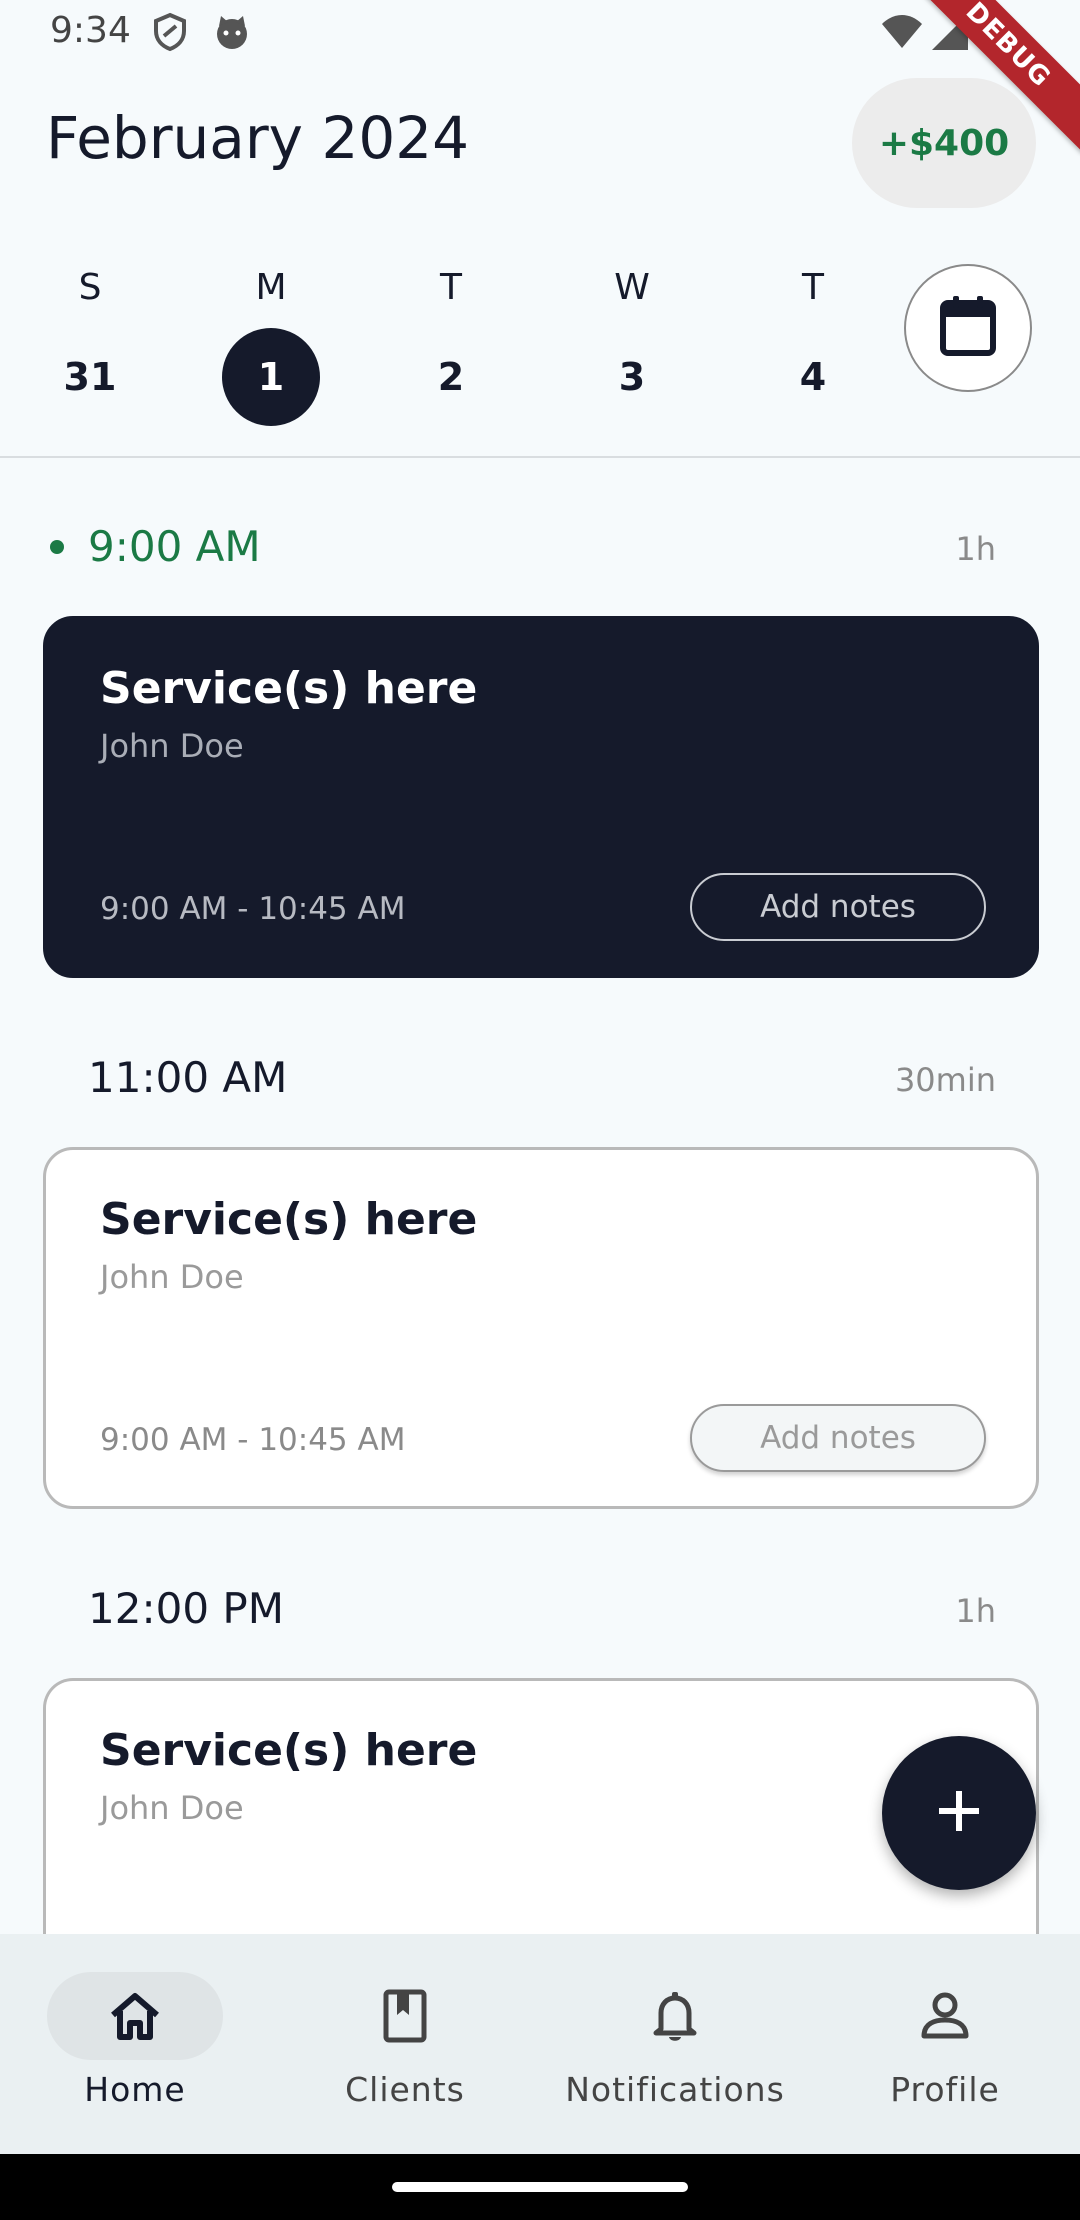  What do you see at coordinates (90, 287) in the screenshot?
I see `day-letter: S` at bounding box center [90, 287].